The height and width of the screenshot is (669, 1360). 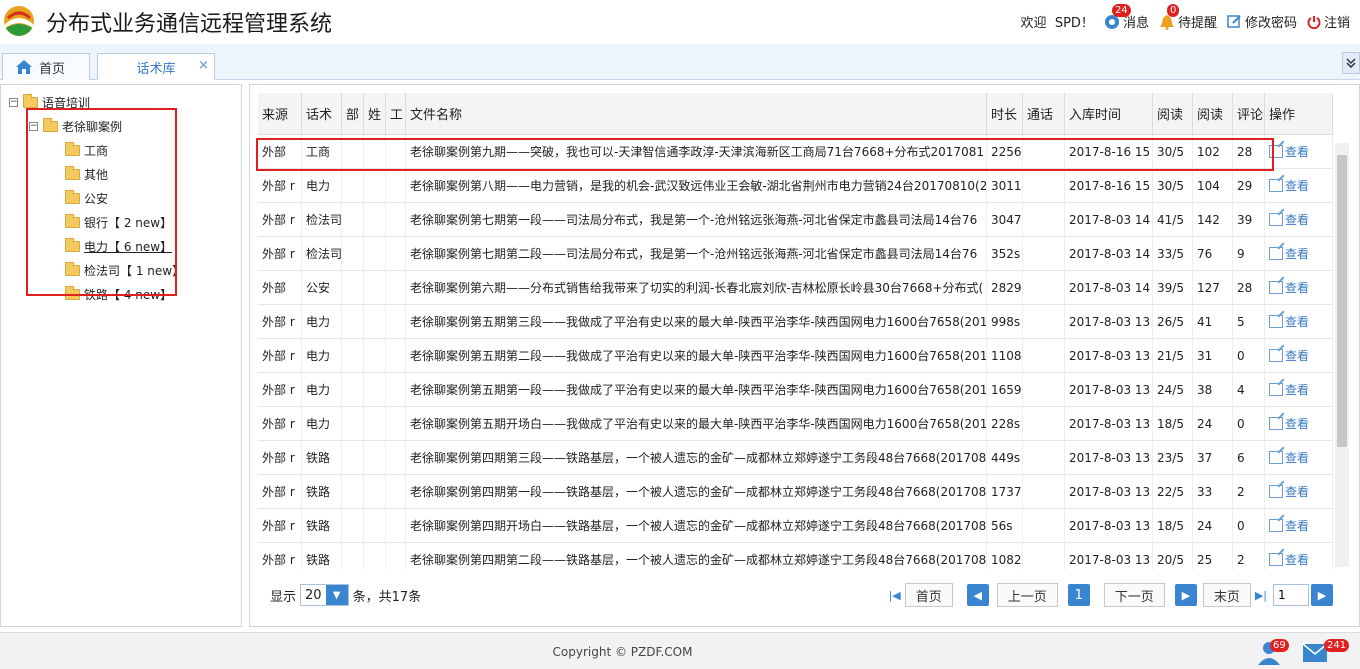 I want to click on column-header: 工, so click(x=396, y=113).